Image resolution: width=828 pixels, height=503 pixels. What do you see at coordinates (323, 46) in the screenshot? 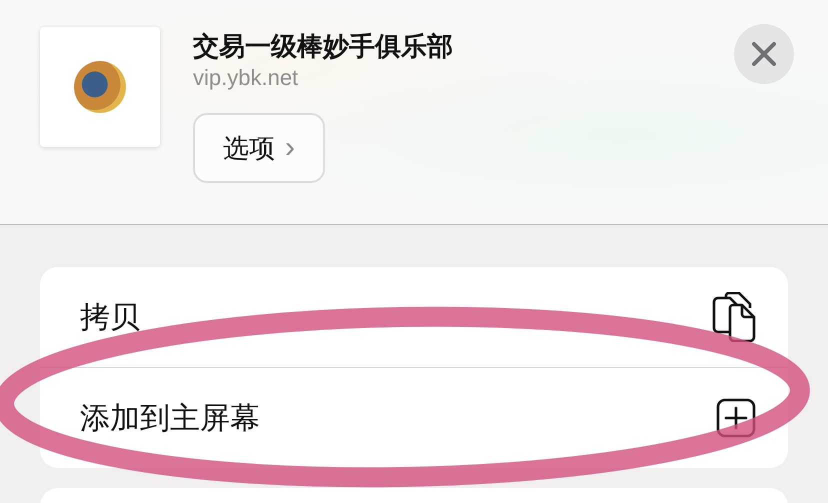
I see `page-title: 交易一级棒妙手俱乐部` at bounding box center [323, 46].